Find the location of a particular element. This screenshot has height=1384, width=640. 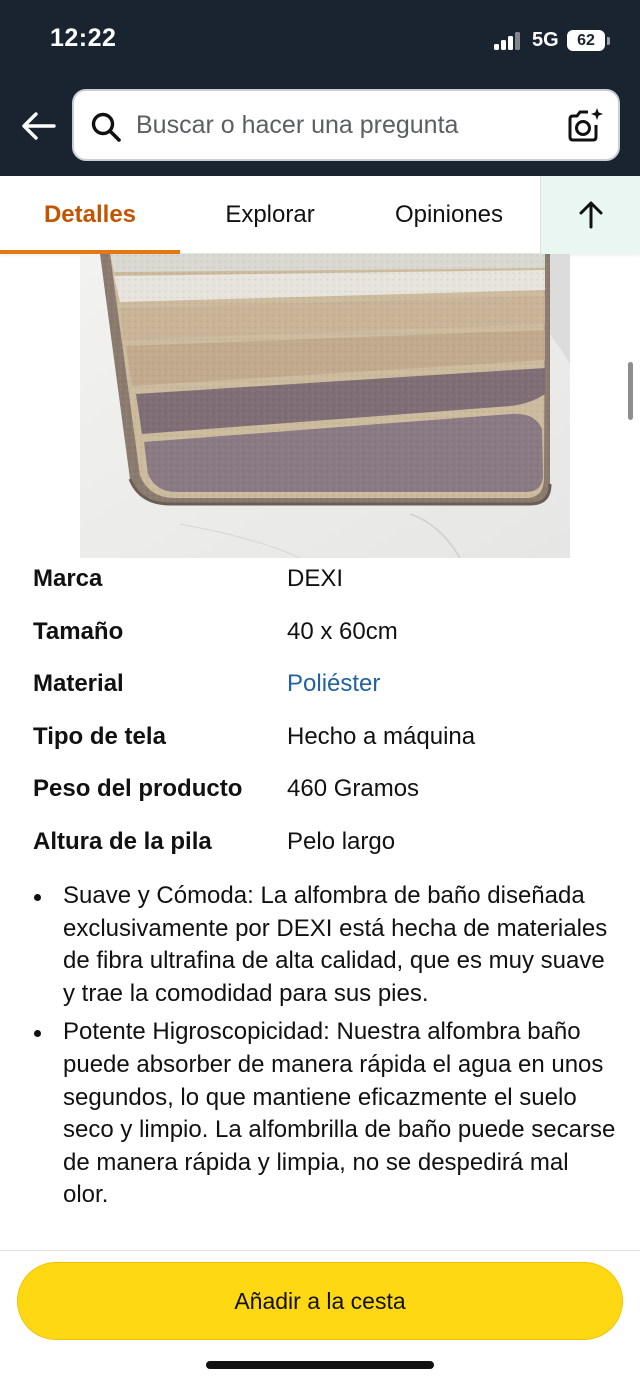

search-icon is located at coordinates (106, 127).